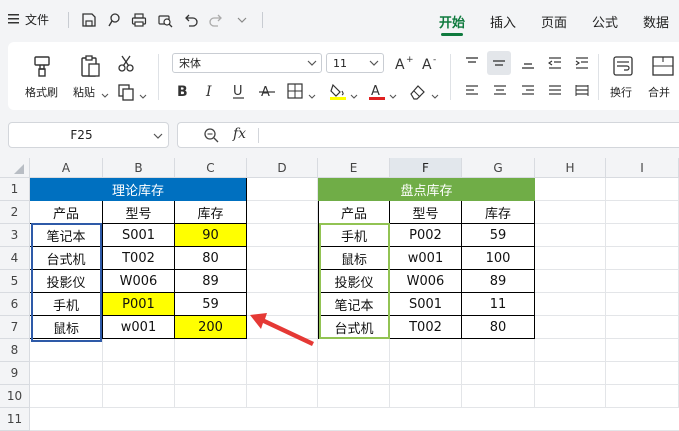 The image size is (679, 431). I want to click on row-header-2: 2, so click(15, 212).